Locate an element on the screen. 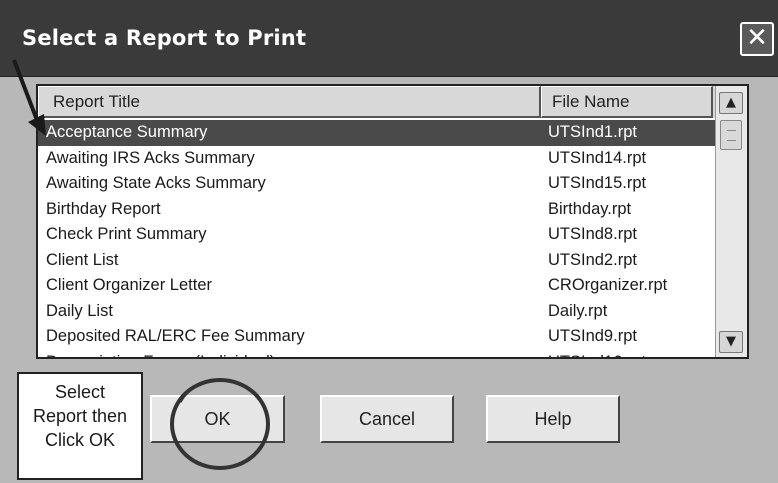 The width and height of the screenshot is (778, 483). callout-line: Click OK is located at coordinates (79, 440).